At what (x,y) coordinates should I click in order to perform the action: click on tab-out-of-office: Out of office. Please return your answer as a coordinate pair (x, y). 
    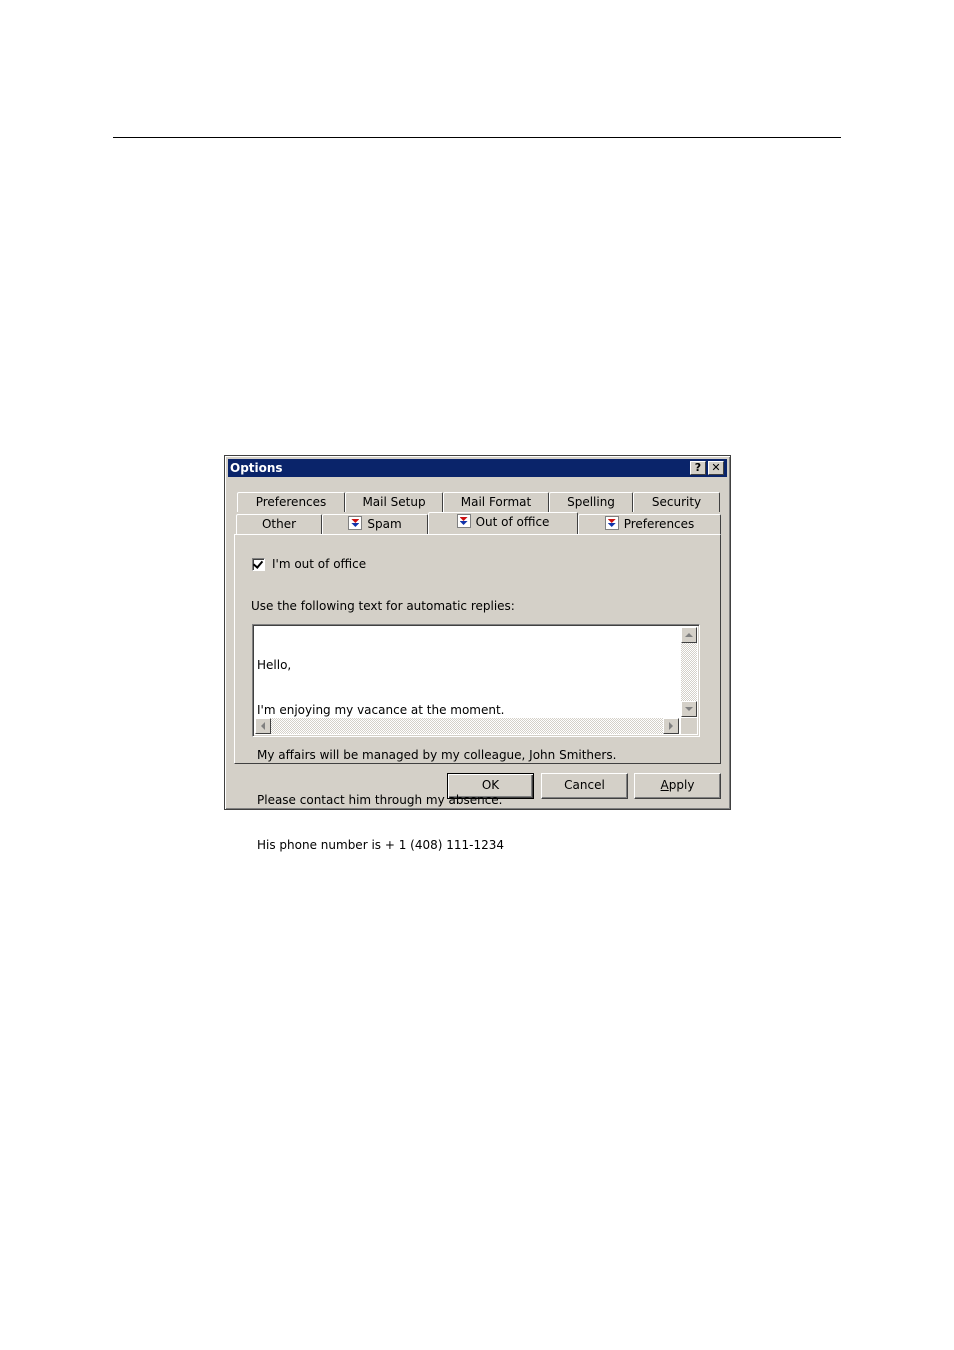
    Looking at the image, I should click on (503, 523).